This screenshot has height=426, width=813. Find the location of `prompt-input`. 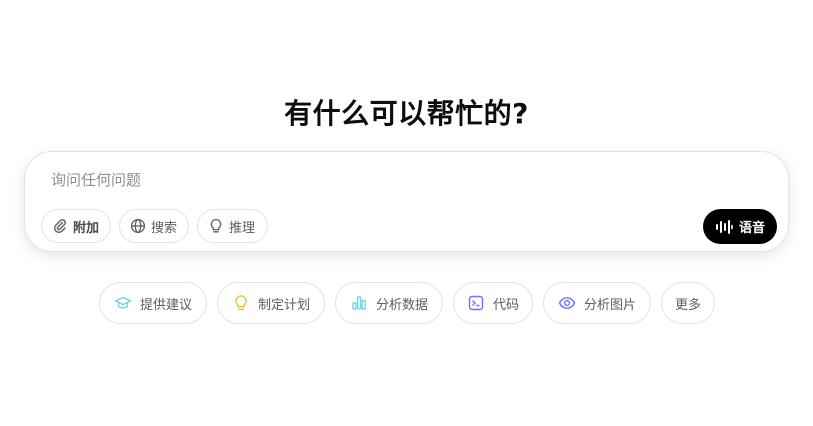

prompt-input is located at coordinates (351, 180).